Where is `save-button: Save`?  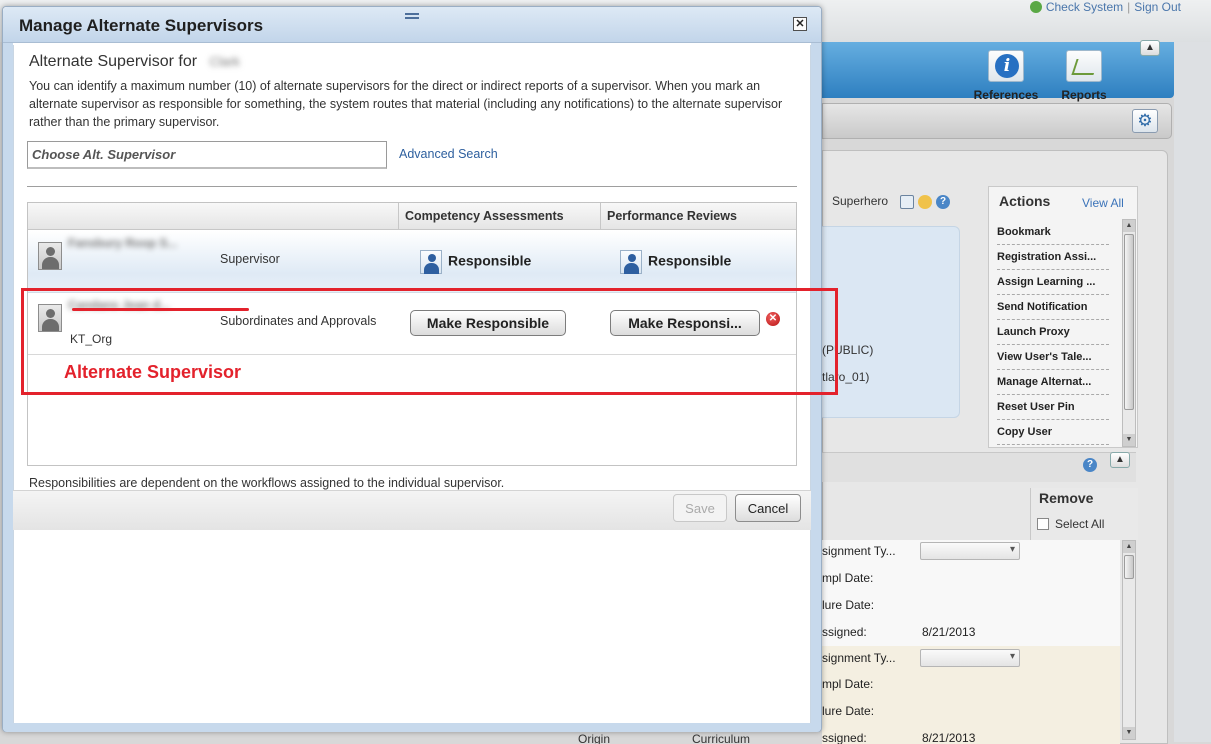 save-button: Save is located at coordinates (700, 508).